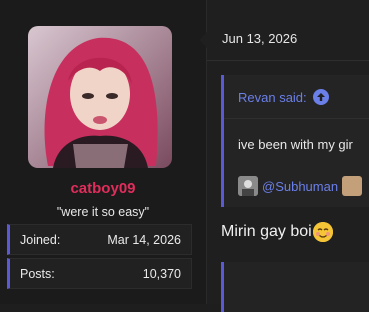 This screenshot has width=369, height=312. Describe the element at coordinates (266, 231) in the screenshot. I see `post-message: Mirin gay boi` at that location.